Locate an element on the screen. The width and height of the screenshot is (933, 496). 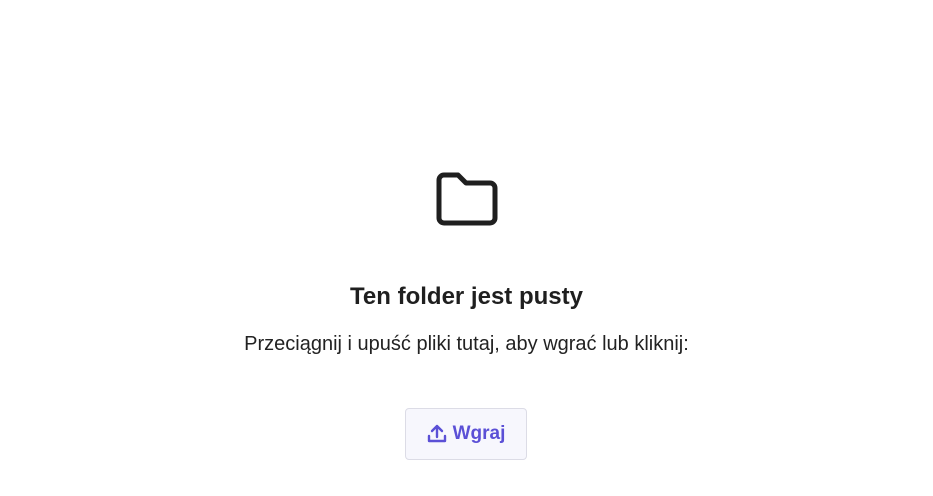
empty-folder-title: Ten folder jest pusty is located at coordinates (466, 296).